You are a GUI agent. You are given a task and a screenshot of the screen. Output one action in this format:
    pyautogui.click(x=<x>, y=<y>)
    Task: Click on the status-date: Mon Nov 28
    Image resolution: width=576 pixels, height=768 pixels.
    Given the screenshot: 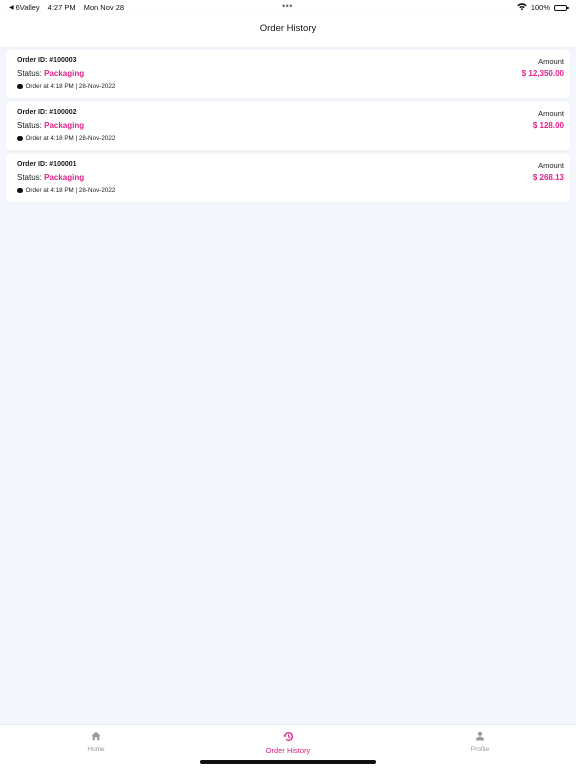 What is the action you would take?
    pyautogui.click(x=104, y=7)
    